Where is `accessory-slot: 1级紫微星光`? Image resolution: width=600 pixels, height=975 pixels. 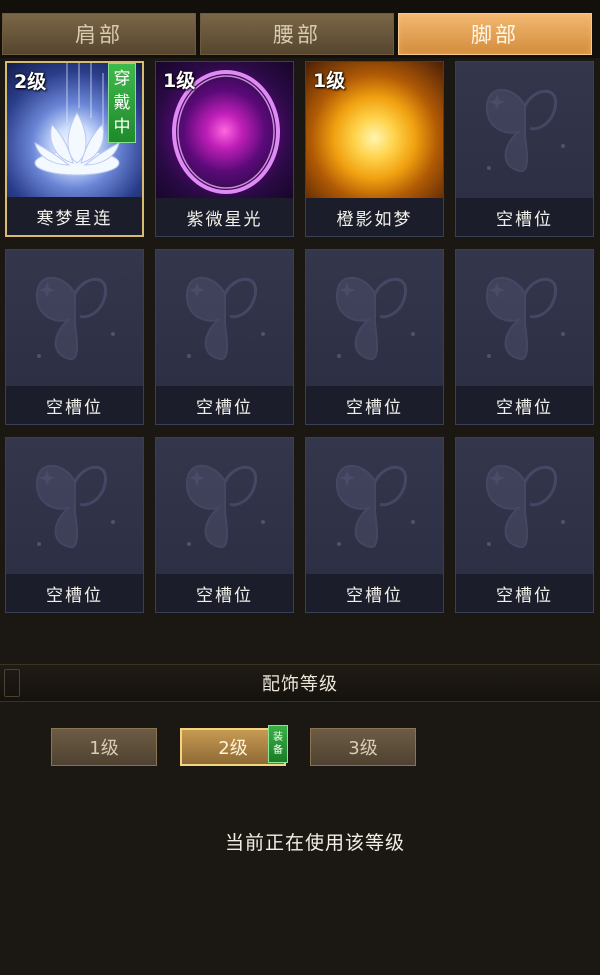 accessory-slot: 1级紫微星光 is located at coordinates (224, 149).